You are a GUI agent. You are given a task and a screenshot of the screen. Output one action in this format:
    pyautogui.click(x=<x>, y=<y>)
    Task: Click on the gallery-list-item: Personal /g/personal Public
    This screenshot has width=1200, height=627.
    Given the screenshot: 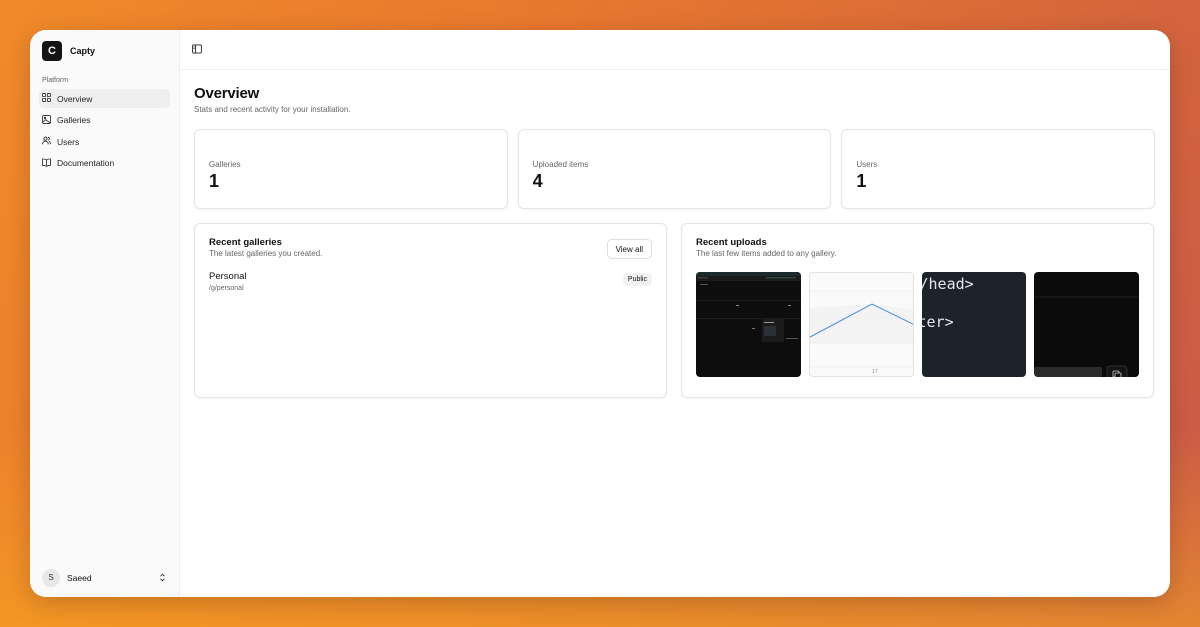 What is the action you would take?
    pyautogui.click(x=430, y=281)
    